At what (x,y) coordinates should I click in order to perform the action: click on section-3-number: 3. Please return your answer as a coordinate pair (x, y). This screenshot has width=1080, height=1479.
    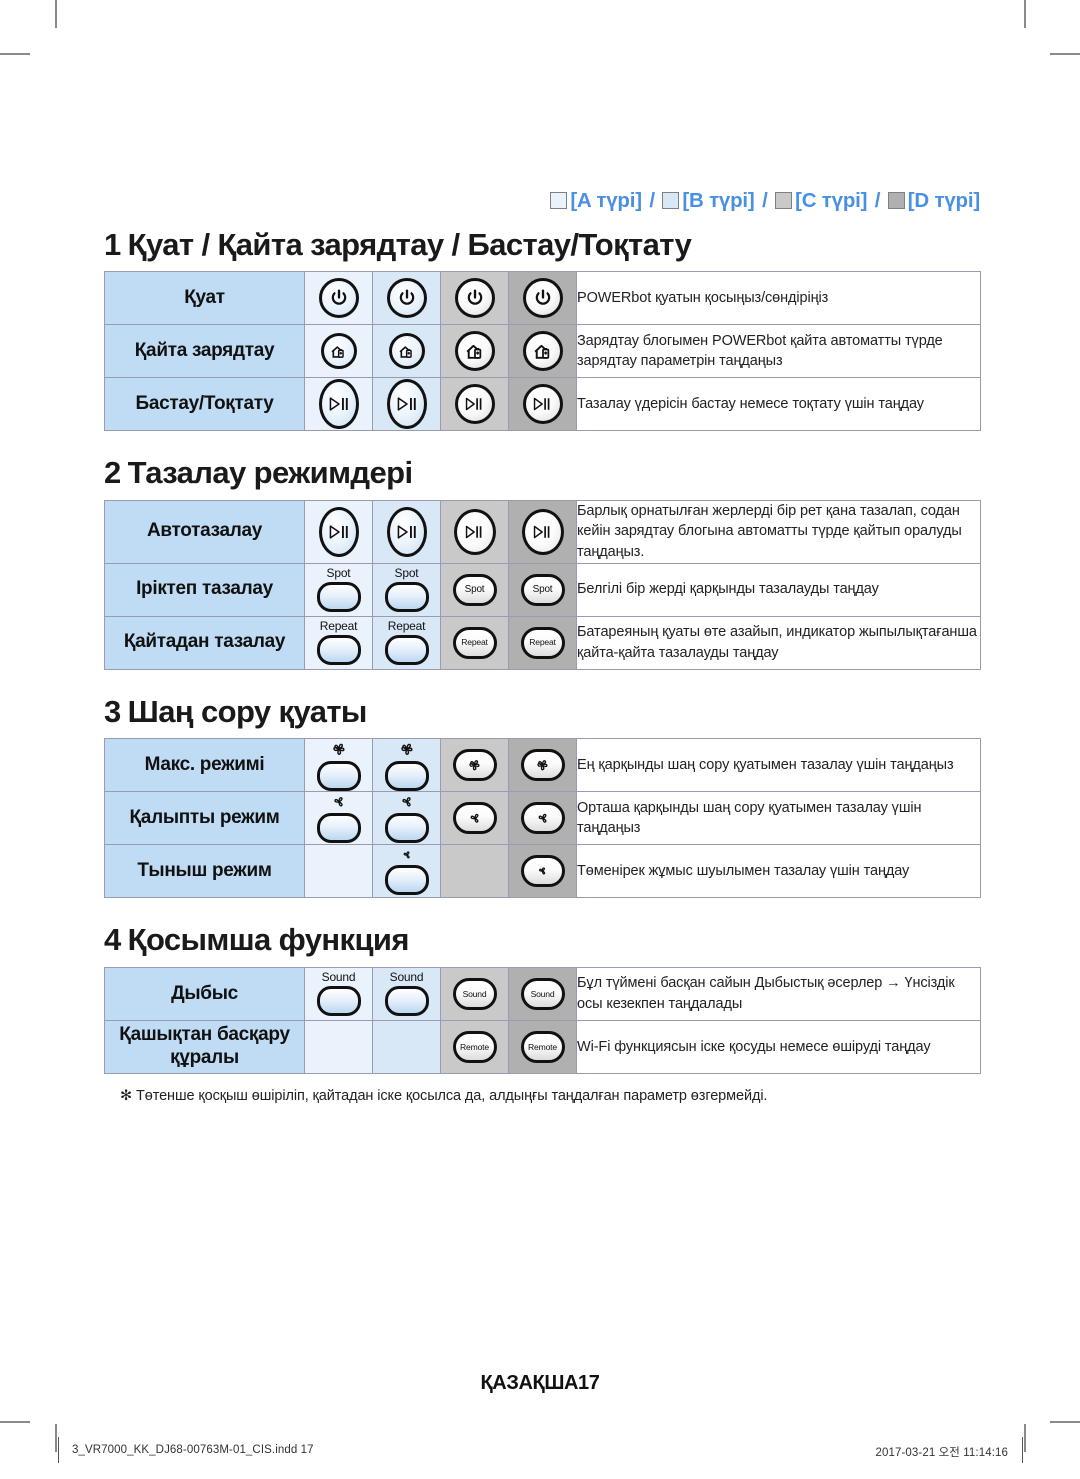
    Looking at the image, I should click on (112, 711).